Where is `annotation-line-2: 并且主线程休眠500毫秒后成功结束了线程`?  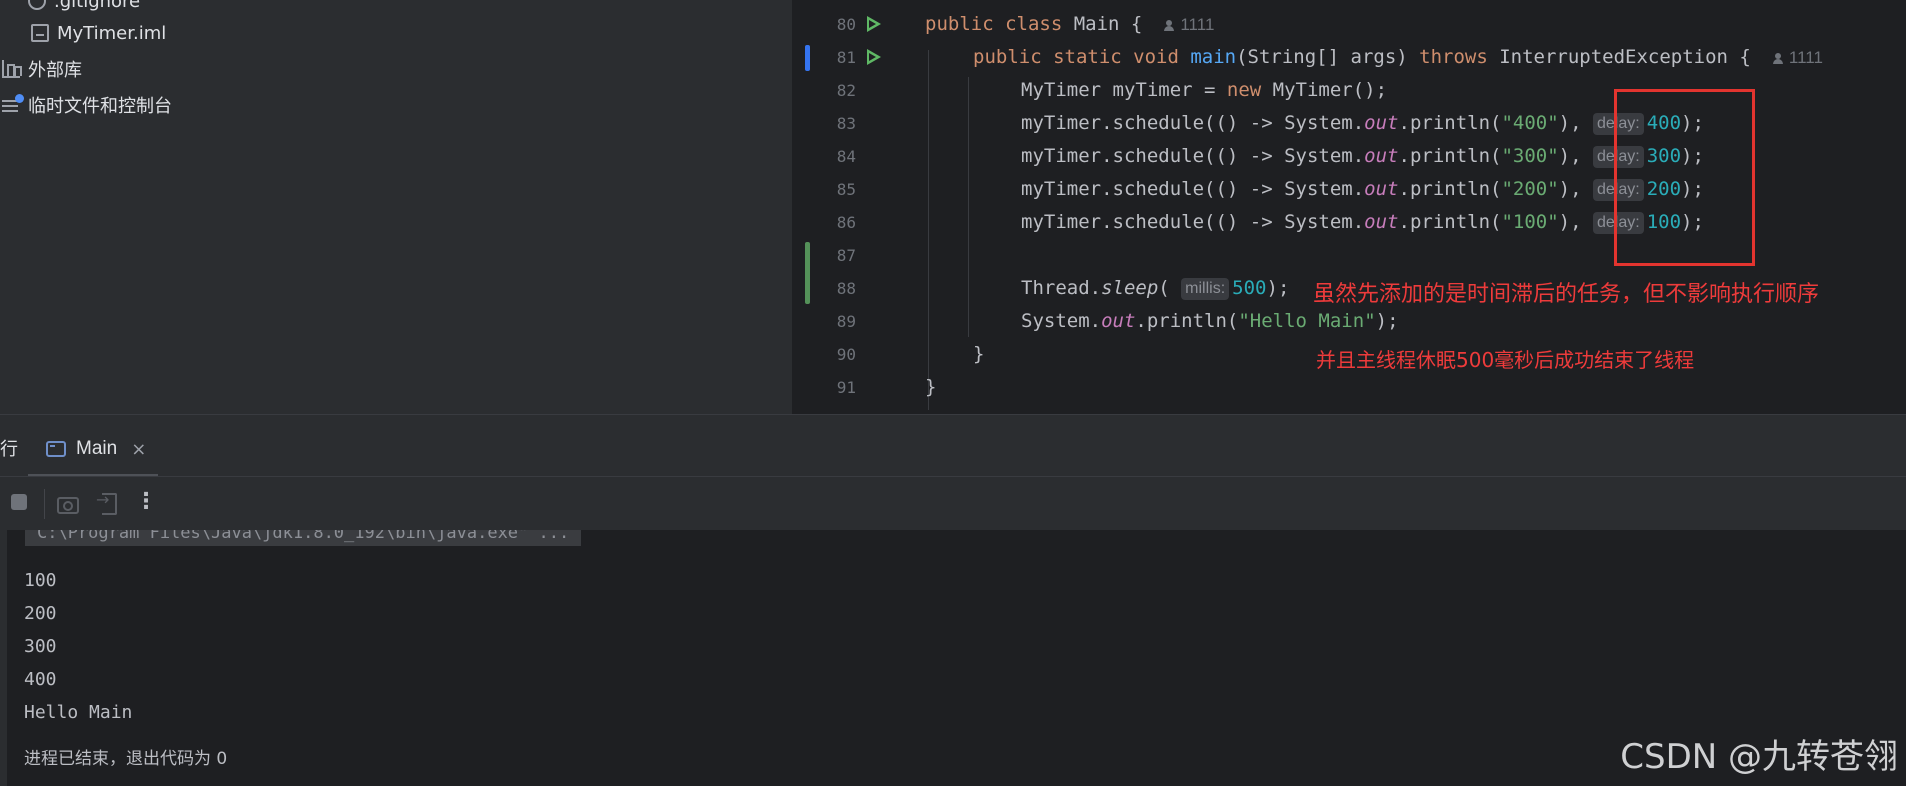
annotation-line-2: 并且主线程休眠500毫秒后成功结束了线程 is located at coordinates (1505, 360).